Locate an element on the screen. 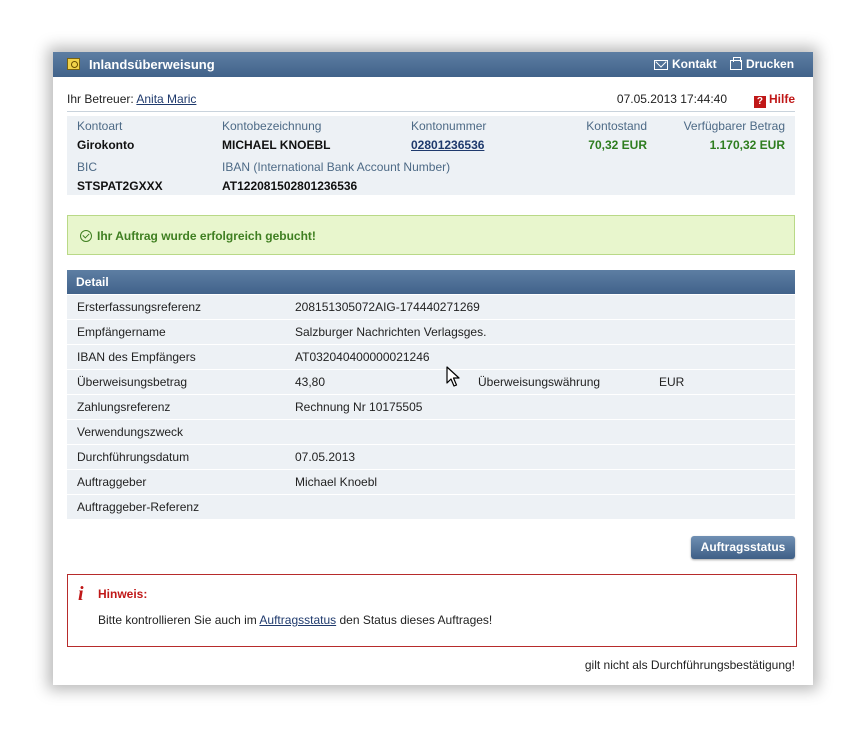 The height and width of the screenshot is (737, 866). help-link: ? Hilfe is located at coordinates (774, 100).